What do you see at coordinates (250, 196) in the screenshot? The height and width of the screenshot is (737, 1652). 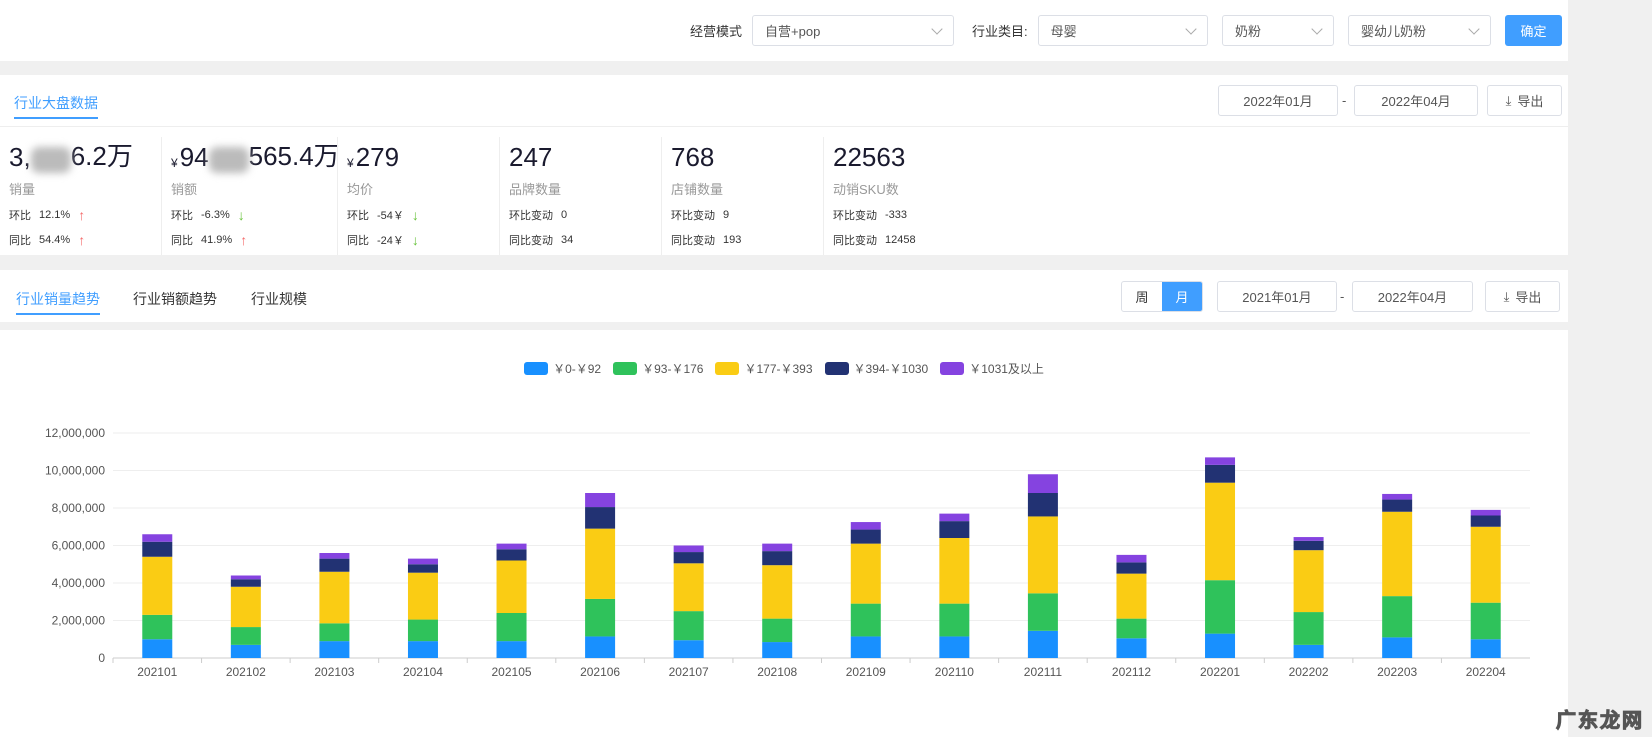 I see `stat-card: ¥94 565.4万 销额 环比 -6.3% ↓ 同比 41.9% ↑` at bounding box center [250, 196].